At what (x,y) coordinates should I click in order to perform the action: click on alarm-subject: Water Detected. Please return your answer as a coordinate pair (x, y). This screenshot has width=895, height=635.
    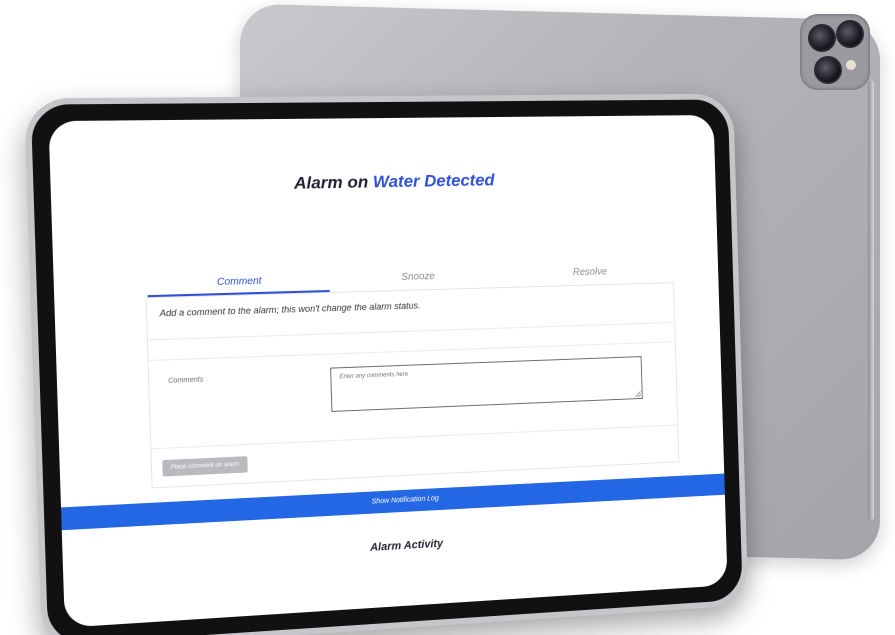
    Looking at the image, I should click on (433, 181).